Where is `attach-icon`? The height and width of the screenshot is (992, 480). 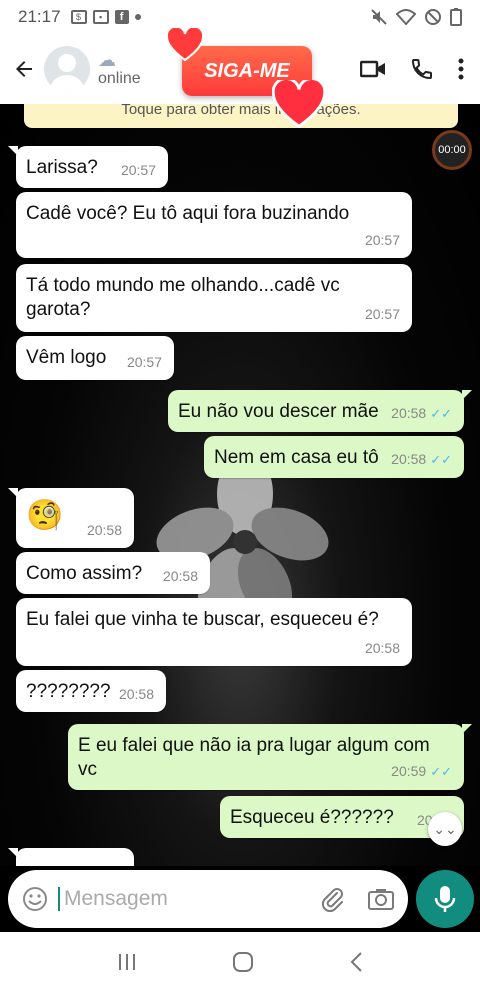
attach-icon is located at coordinates (333, 899).